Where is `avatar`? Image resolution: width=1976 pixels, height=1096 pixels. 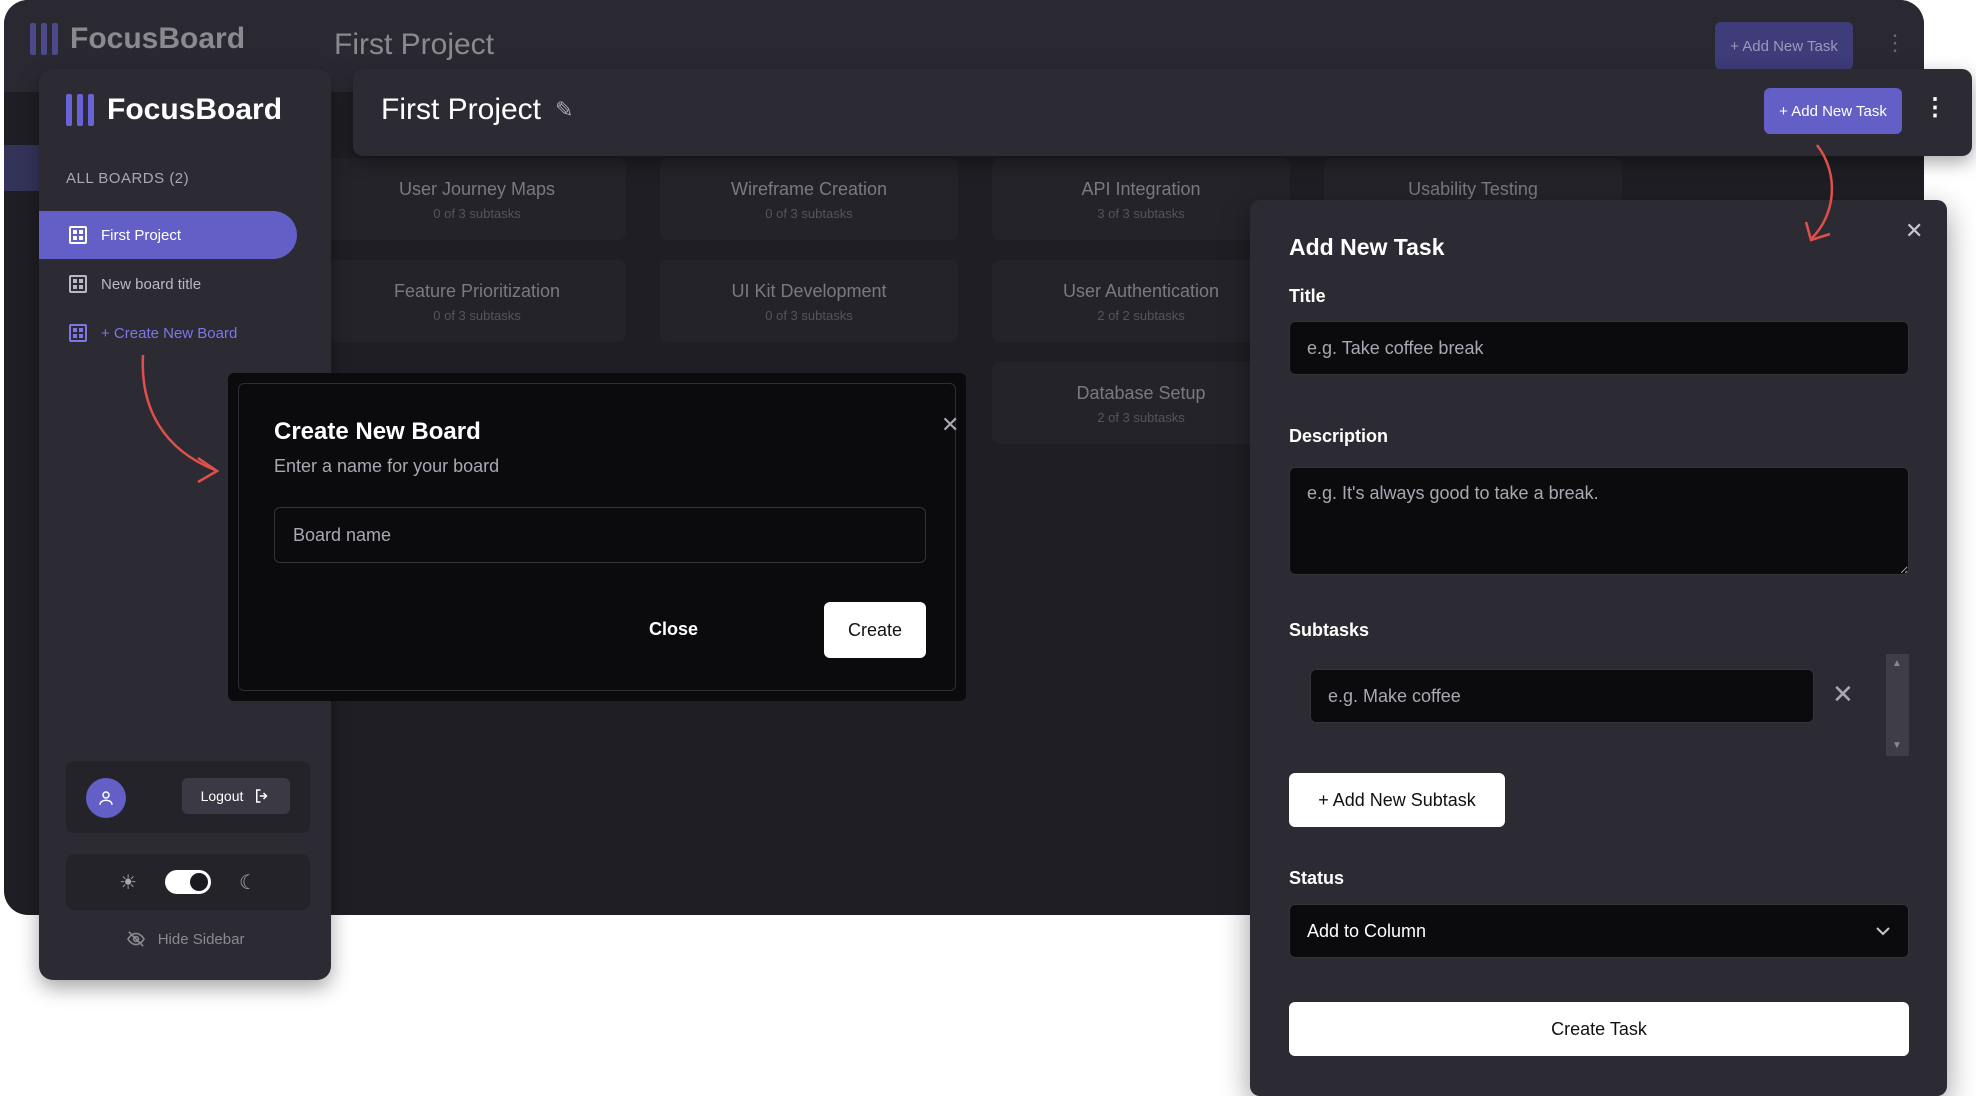
avatar is located at coordinates (106, 798).